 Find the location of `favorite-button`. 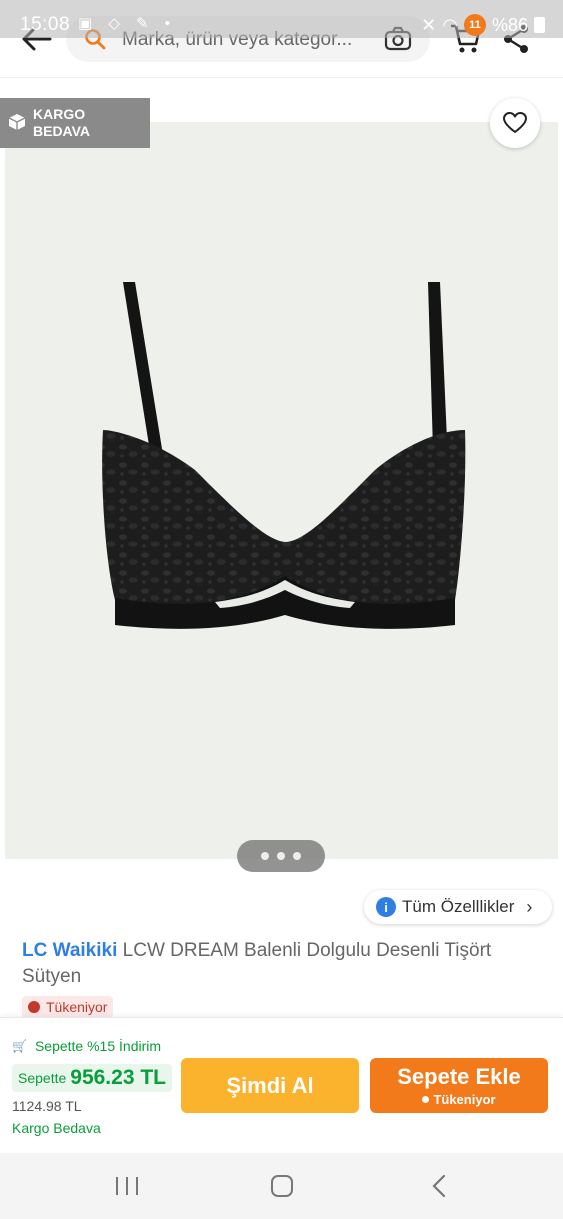

favorite-button is located at coordinates (515, 123).